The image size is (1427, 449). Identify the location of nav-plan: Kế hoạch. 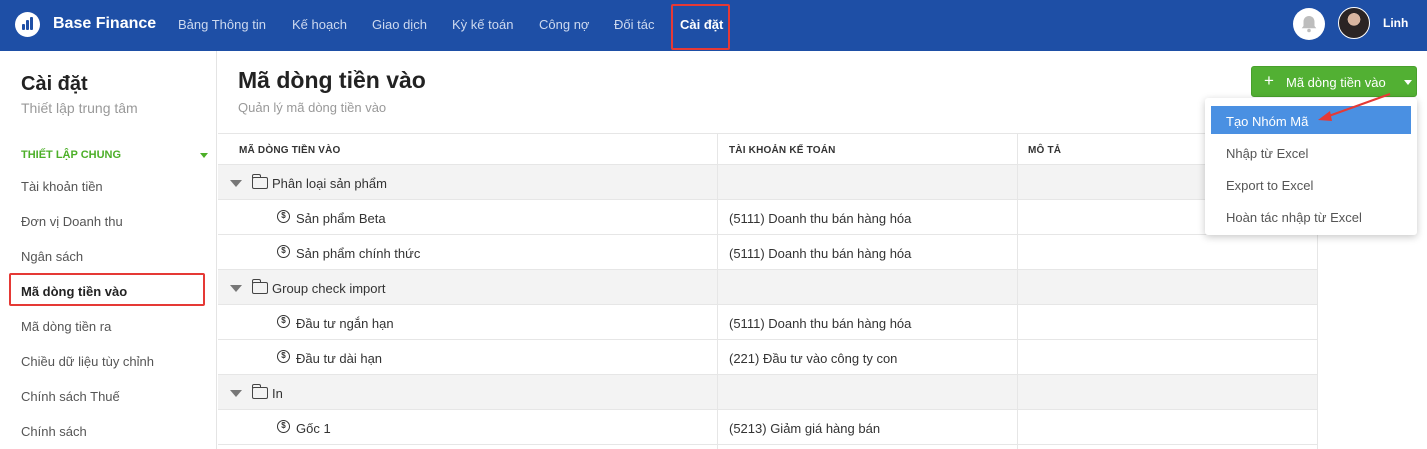
(319, 24).